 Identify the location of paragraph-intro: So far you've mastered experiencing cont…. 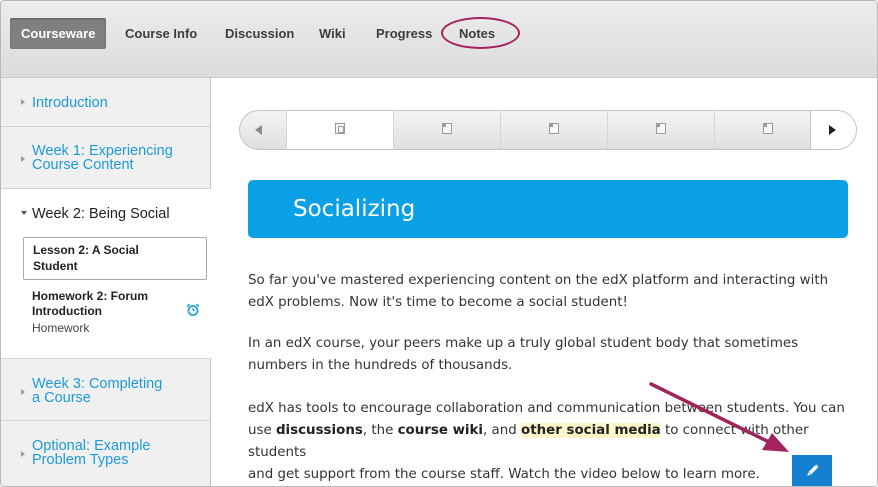
(553, 292).